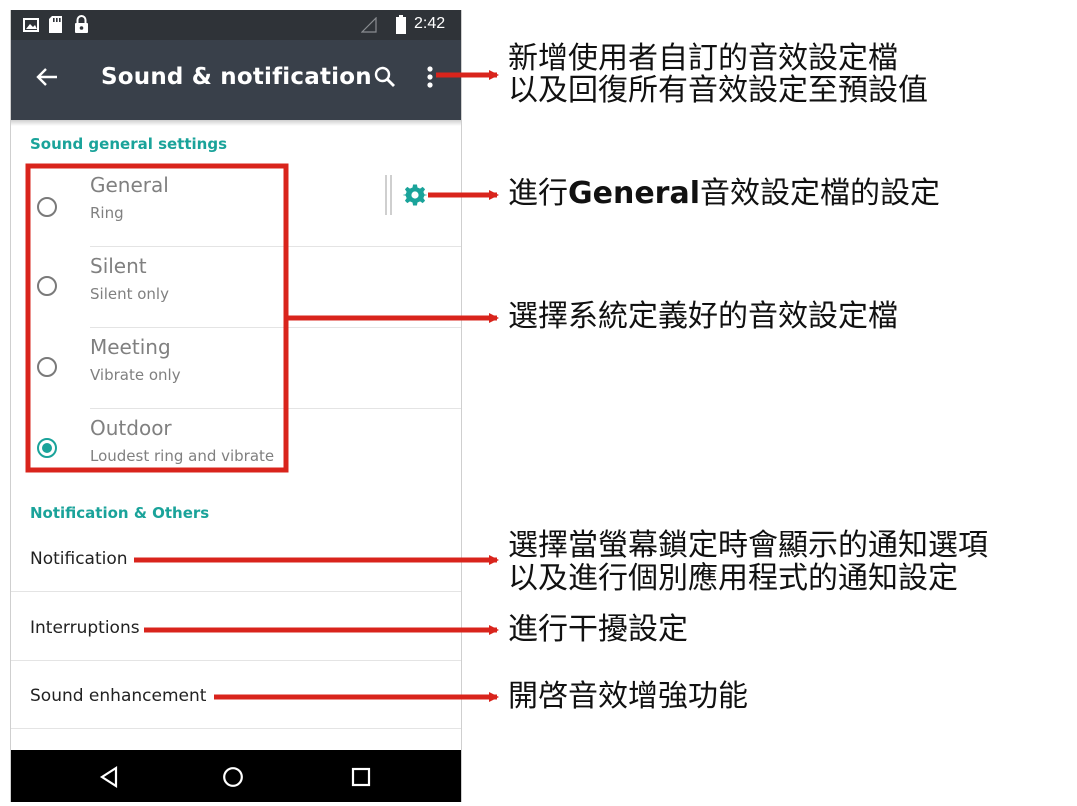 This screenshot has height=806, width=1077. I want to click on callout-general-prefix: 進行, so click(538, 193).